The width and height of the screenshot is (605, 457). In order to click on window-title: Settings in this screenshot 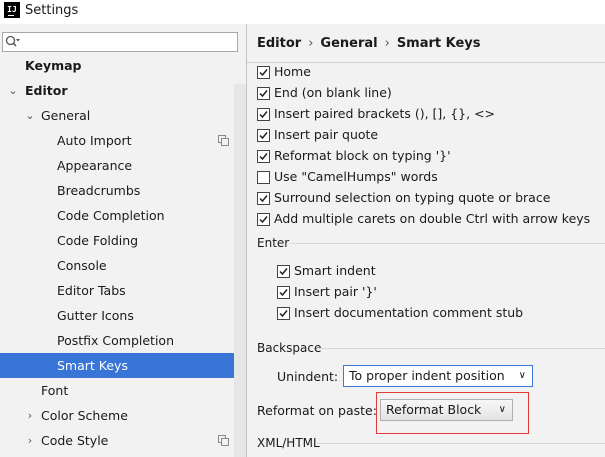, I will do `click(52, 10)`.